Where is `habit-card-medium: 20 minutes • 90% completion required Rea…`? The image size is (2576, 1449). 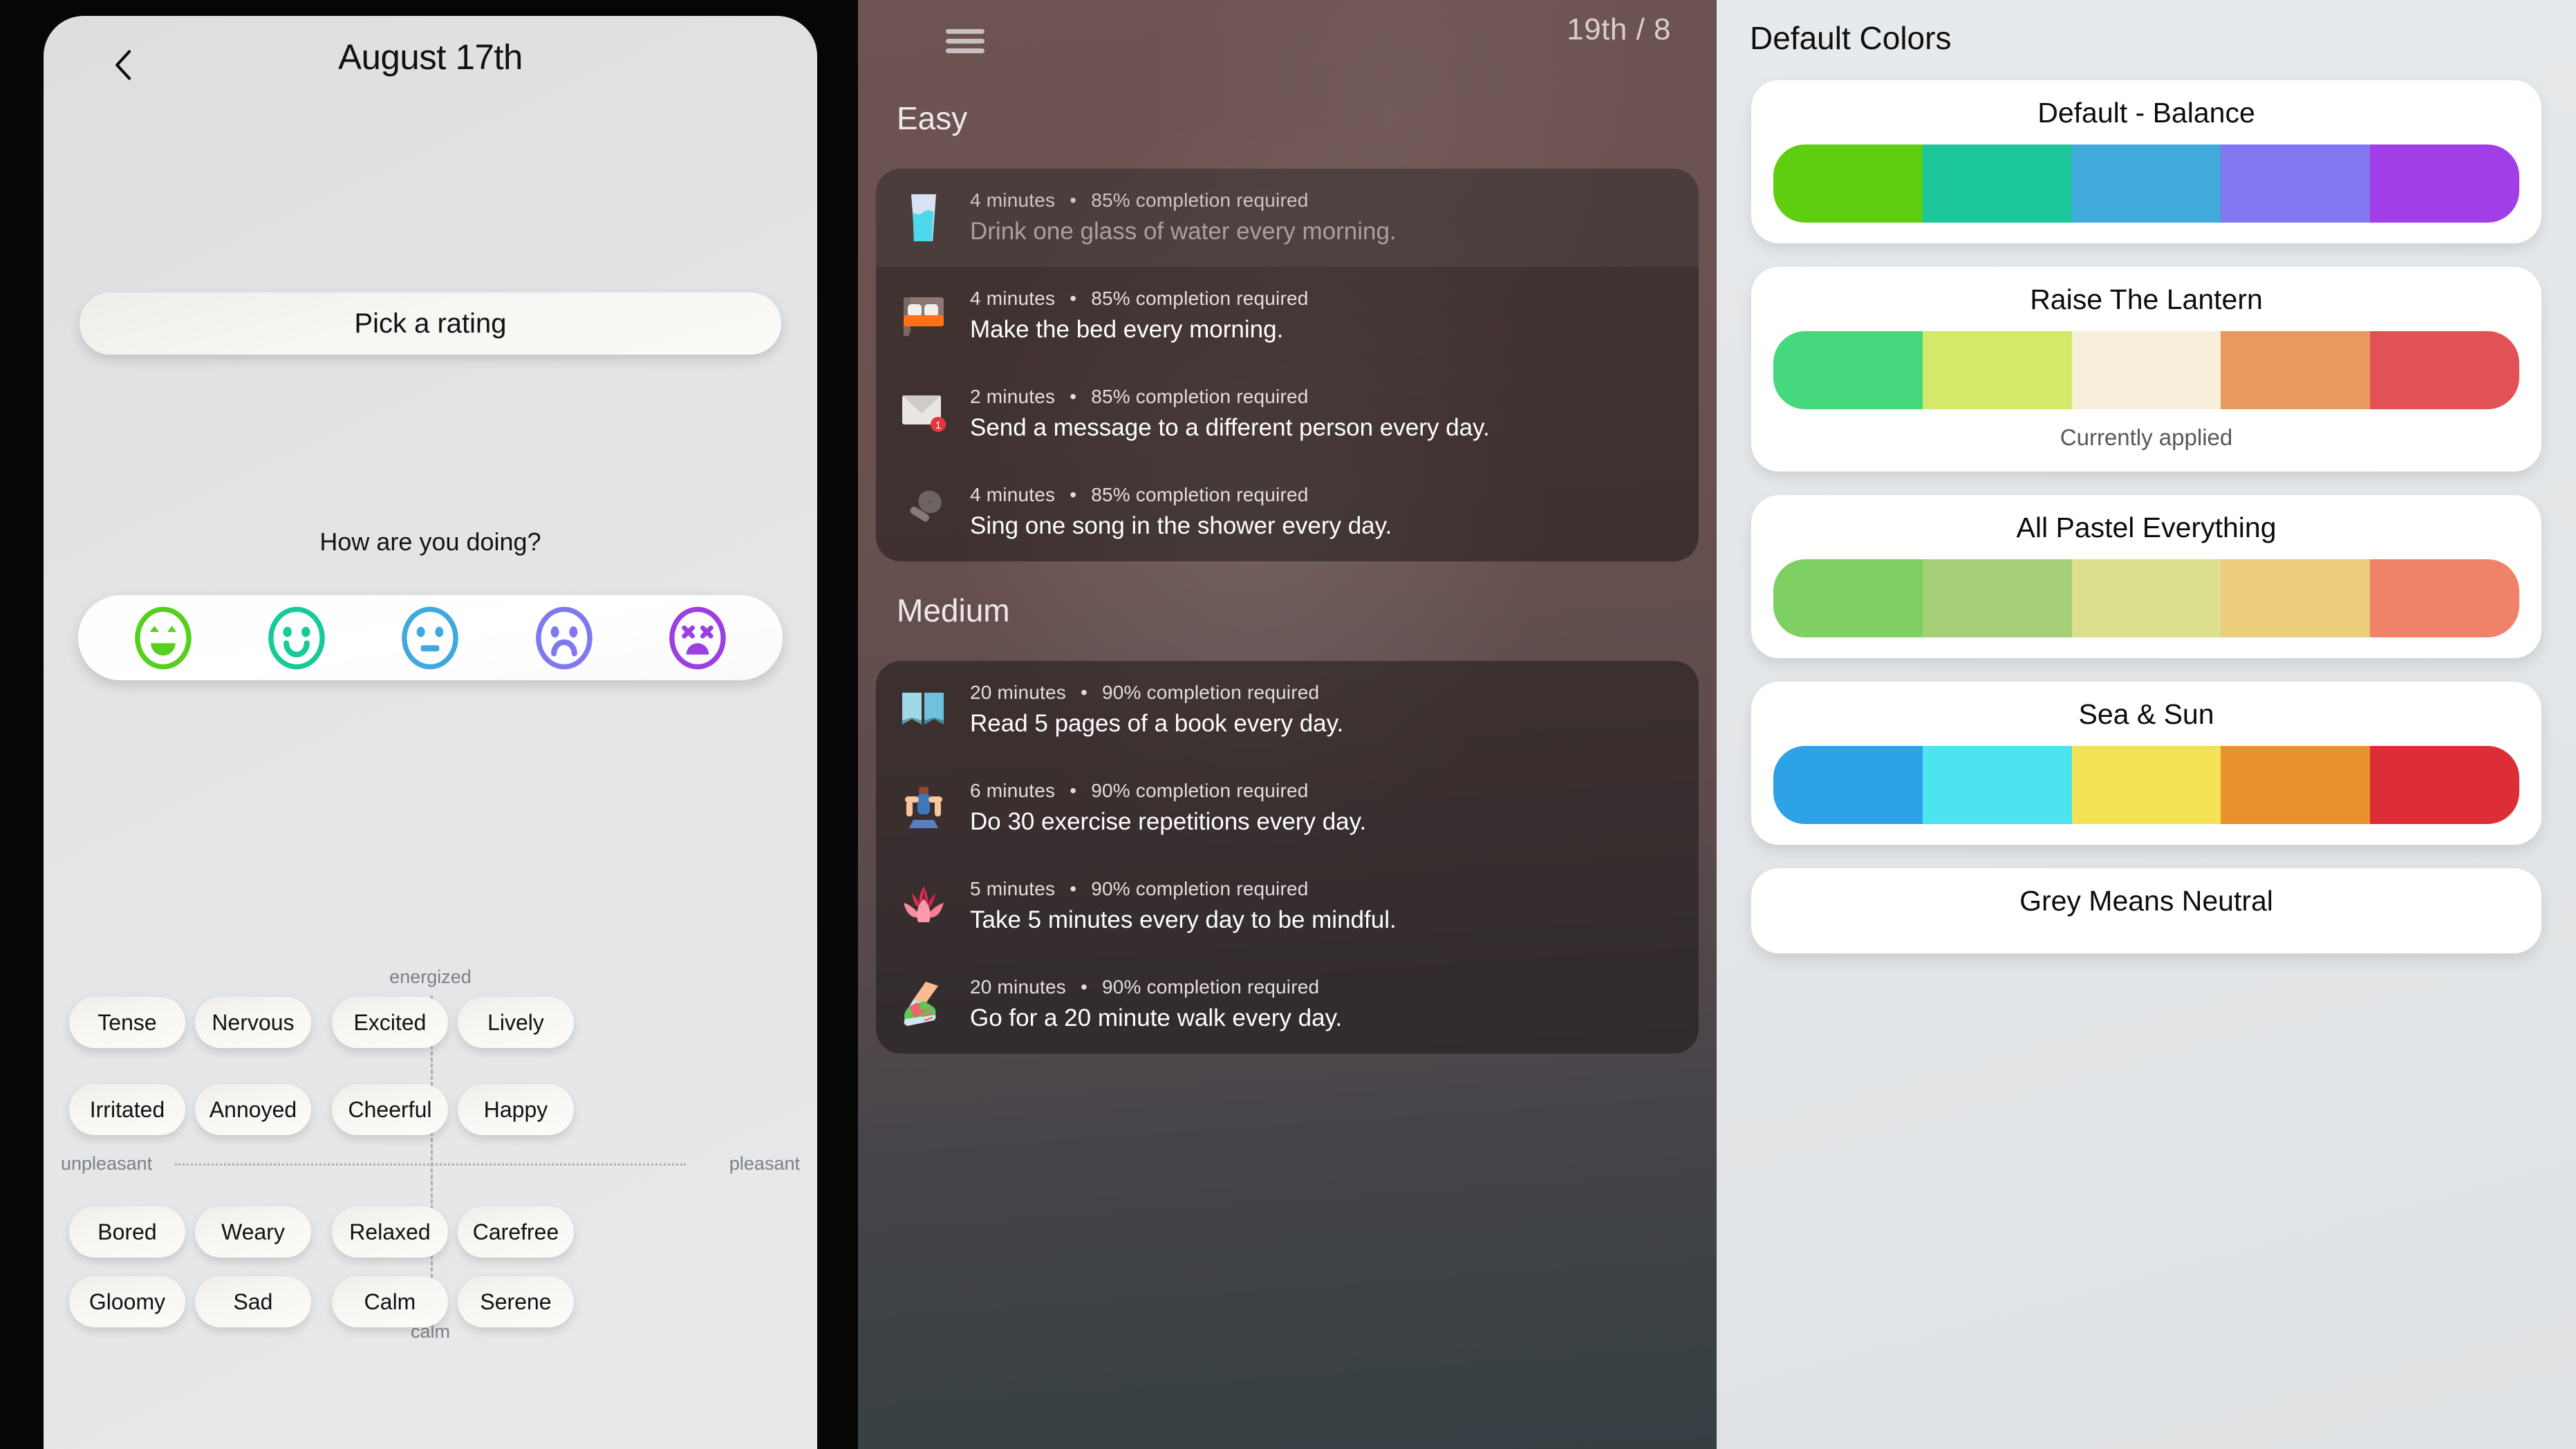
habit-card-medium: 20 minutes • 90% completion required Rea… is located at coordinates (1287, 857).